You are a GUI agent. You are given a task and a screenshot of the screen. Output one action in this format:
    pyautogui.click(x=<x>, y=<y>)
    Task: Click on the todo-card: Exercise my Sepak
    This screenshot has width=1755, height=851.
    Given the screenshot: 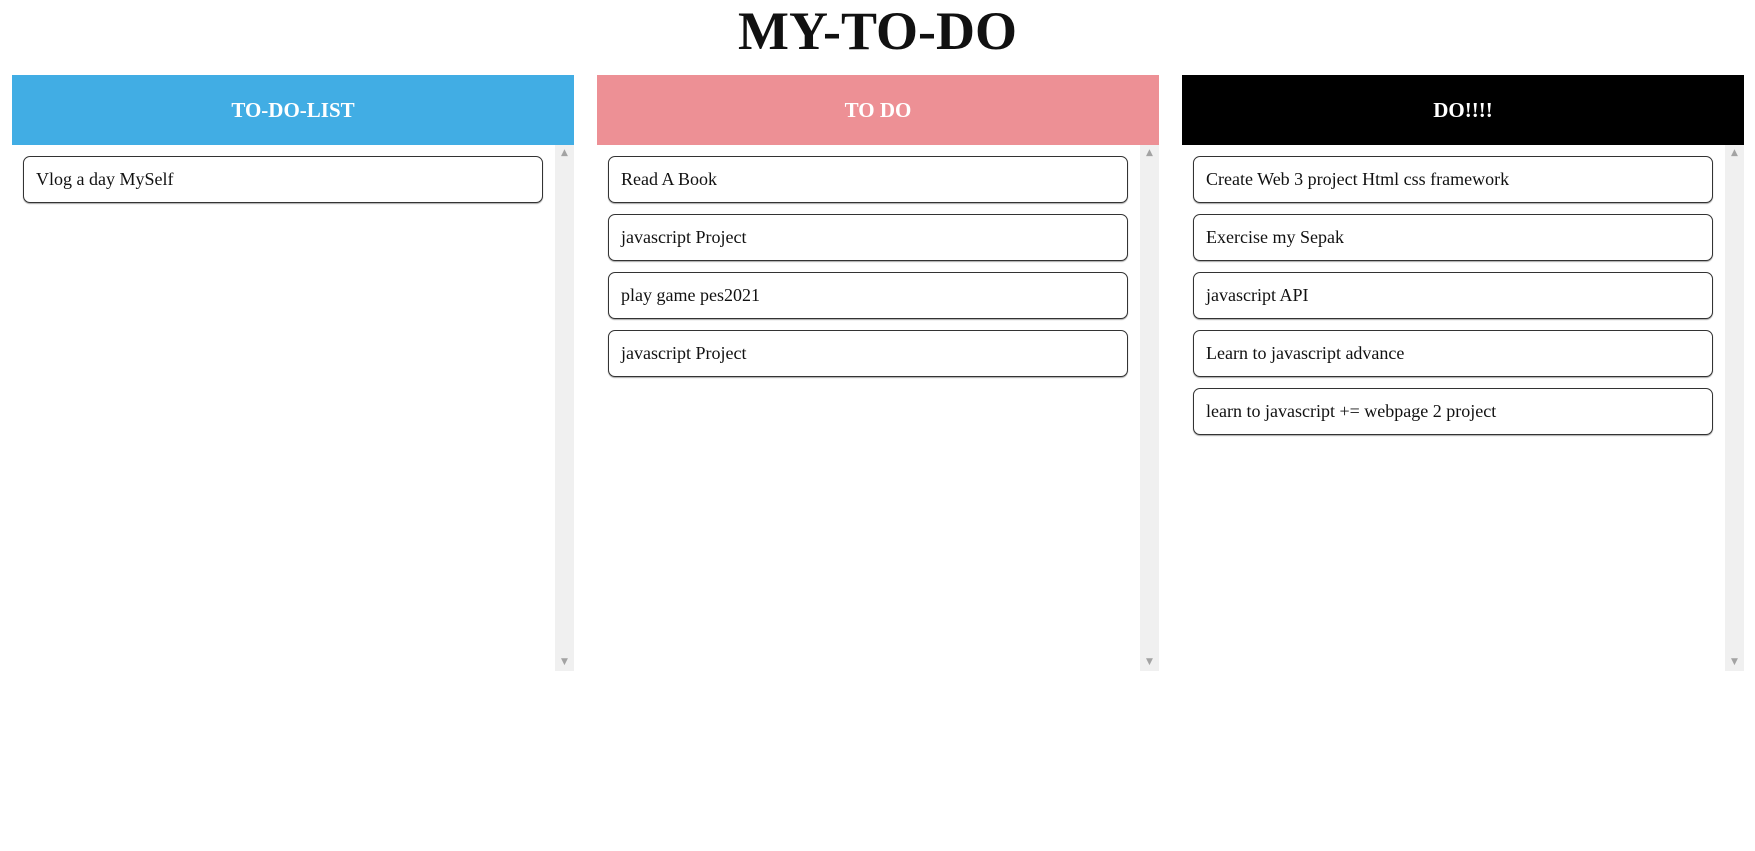 What is the action you would take?
    pyautogui.click(x=1453, y=237)
    